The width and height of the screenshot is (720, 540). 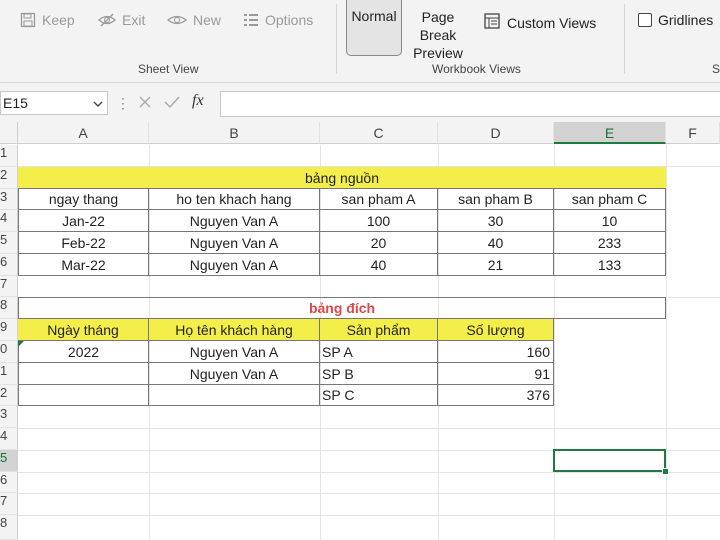 What do you see at coordinates (21, 344) in the screenshot?
I see `error-indicator-icon` at bounding box center [21, 344].